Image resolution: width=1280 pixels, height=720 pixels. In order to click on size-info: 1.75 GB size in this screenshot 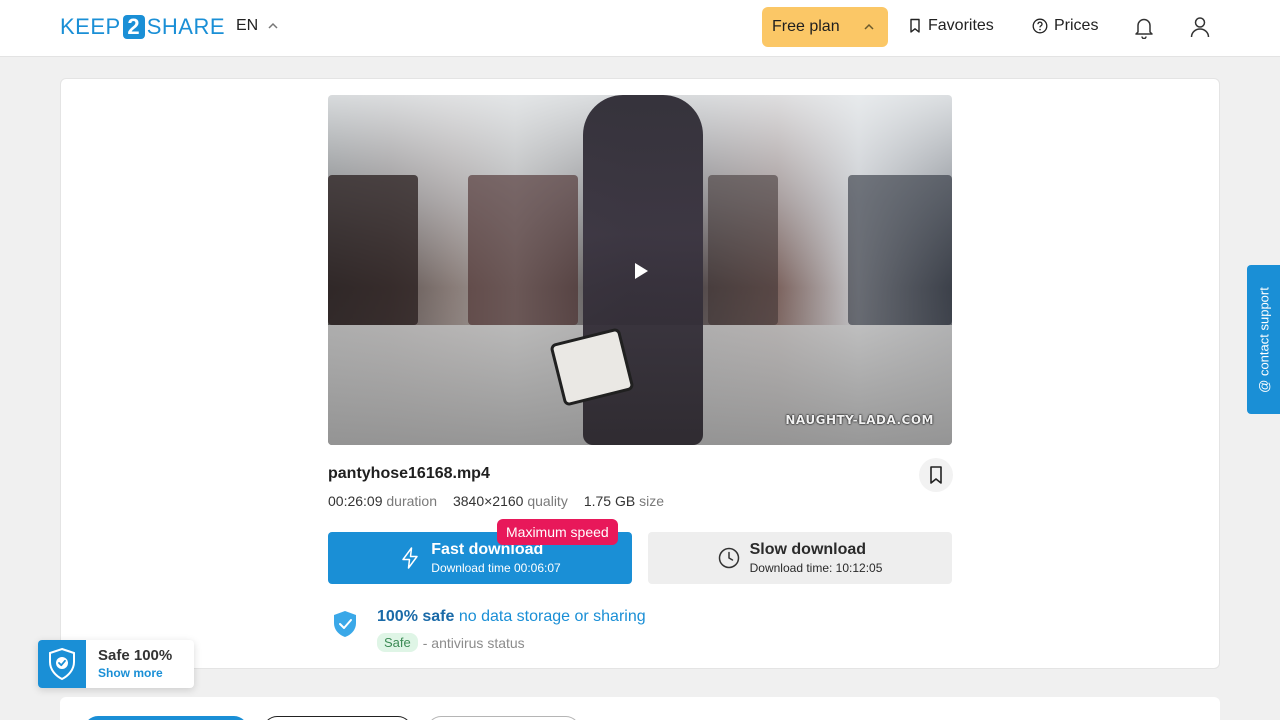, I will do `click(624, 501)`.